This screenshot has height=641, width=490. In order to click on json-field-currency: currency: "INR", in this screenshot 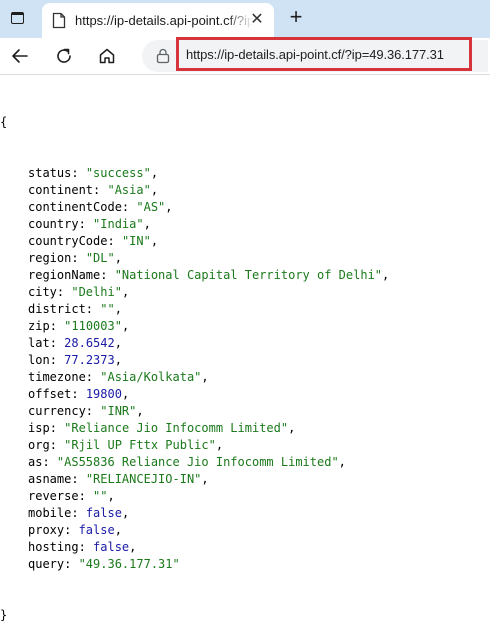, I will do `click(86, 411)`.